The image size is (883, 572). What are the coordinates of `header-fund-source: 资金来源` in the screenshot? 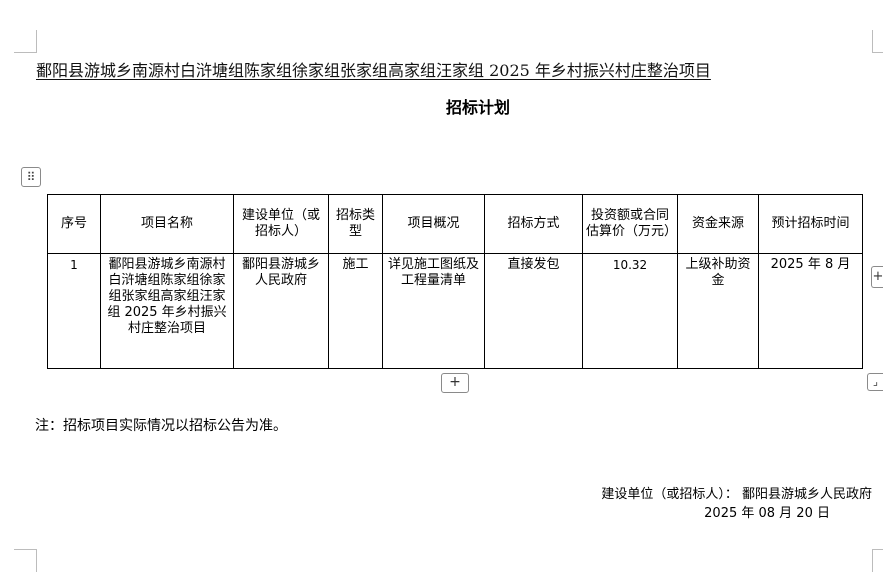 It's located at (718, 224).